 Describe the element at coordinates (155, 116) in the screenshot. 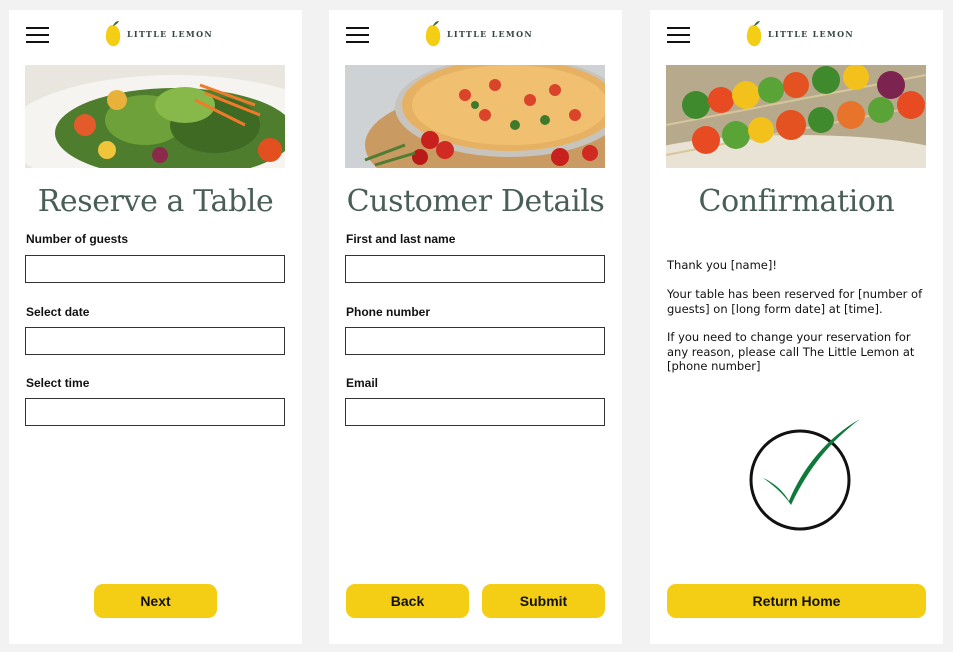

I see `salad-image` at that location.